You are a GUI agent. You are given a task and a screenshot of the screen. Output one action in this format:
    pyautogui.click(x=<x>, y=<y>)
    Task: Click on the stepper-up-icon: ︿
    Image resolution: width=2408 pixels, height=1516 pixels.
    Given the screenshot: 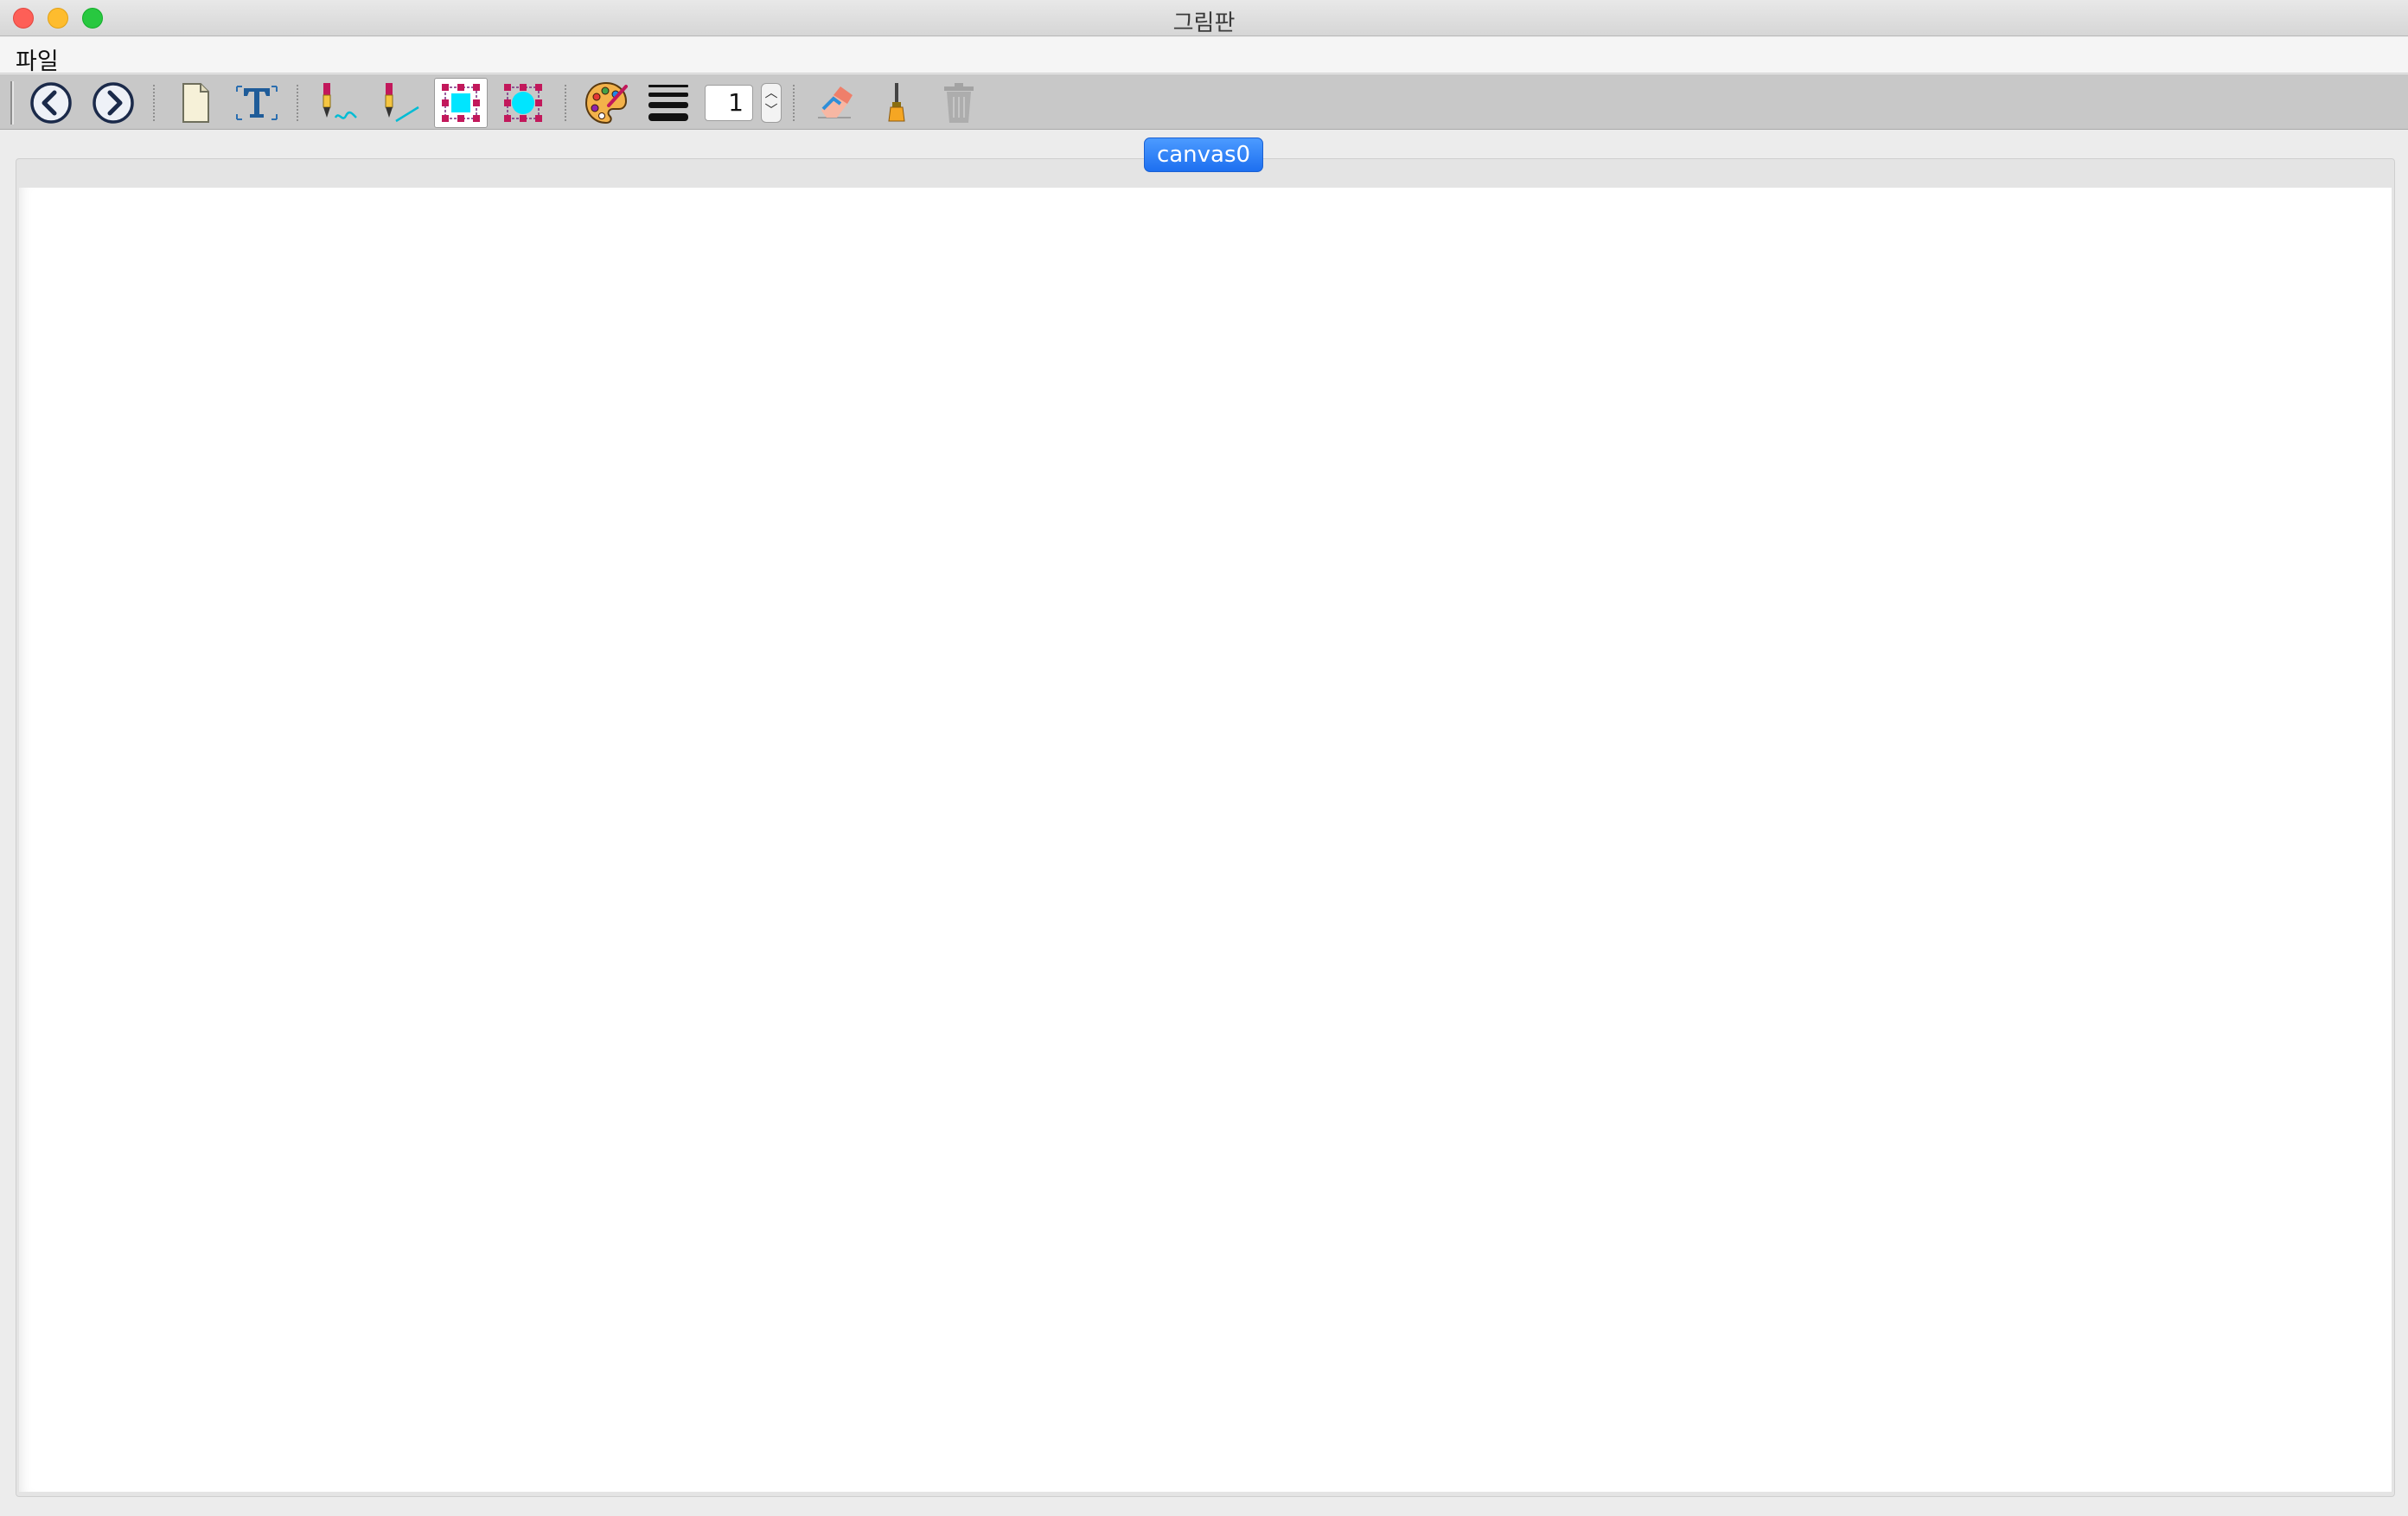 What is the action you would take?
    pyautogui.click(x=771, y=92)
    